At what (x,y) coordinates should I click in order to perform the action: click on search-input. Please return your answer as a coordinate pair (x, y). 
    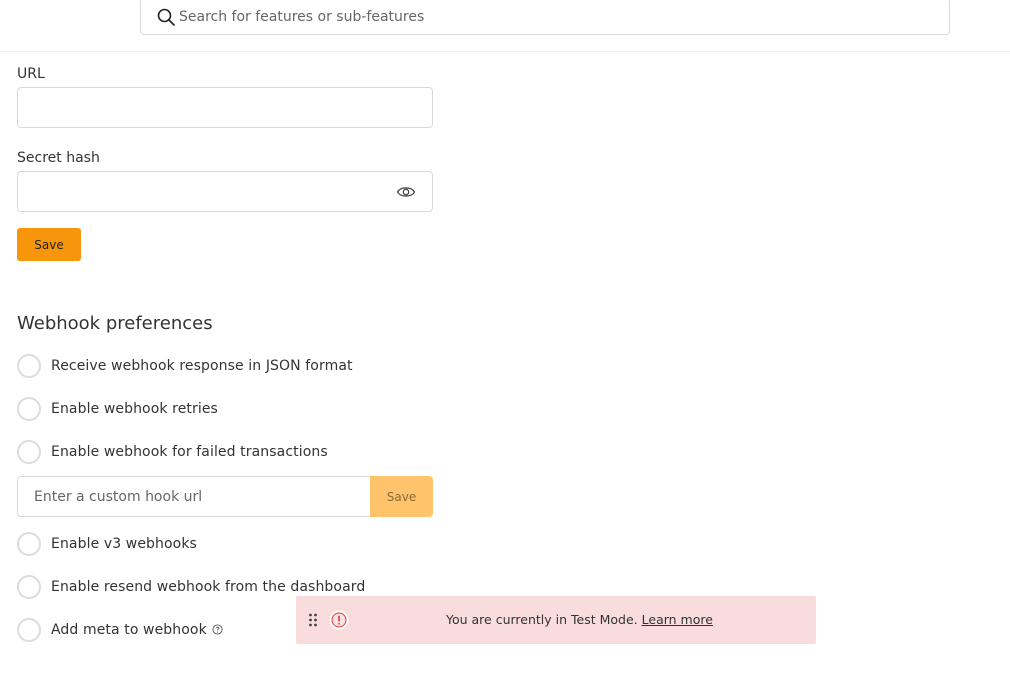
    Looking at the image, I should click on (529, 16).